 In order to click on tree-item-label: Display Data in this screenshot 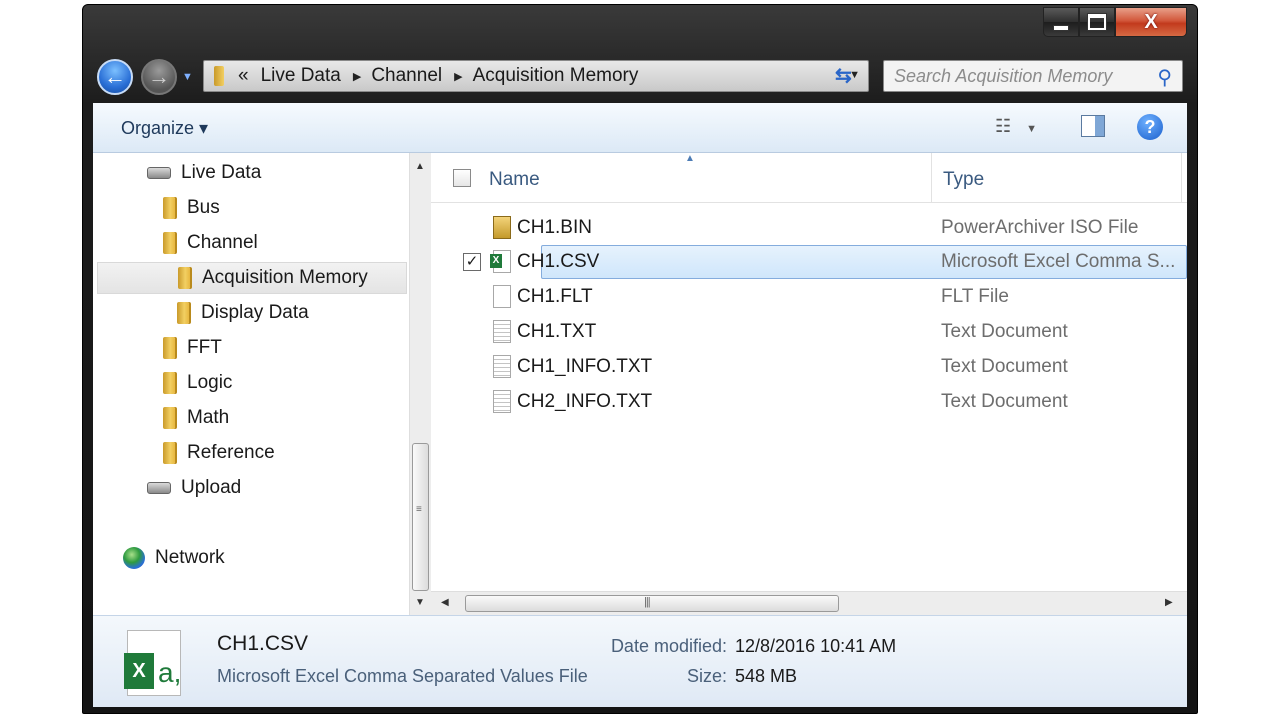, I will do `click(255, 312)`.